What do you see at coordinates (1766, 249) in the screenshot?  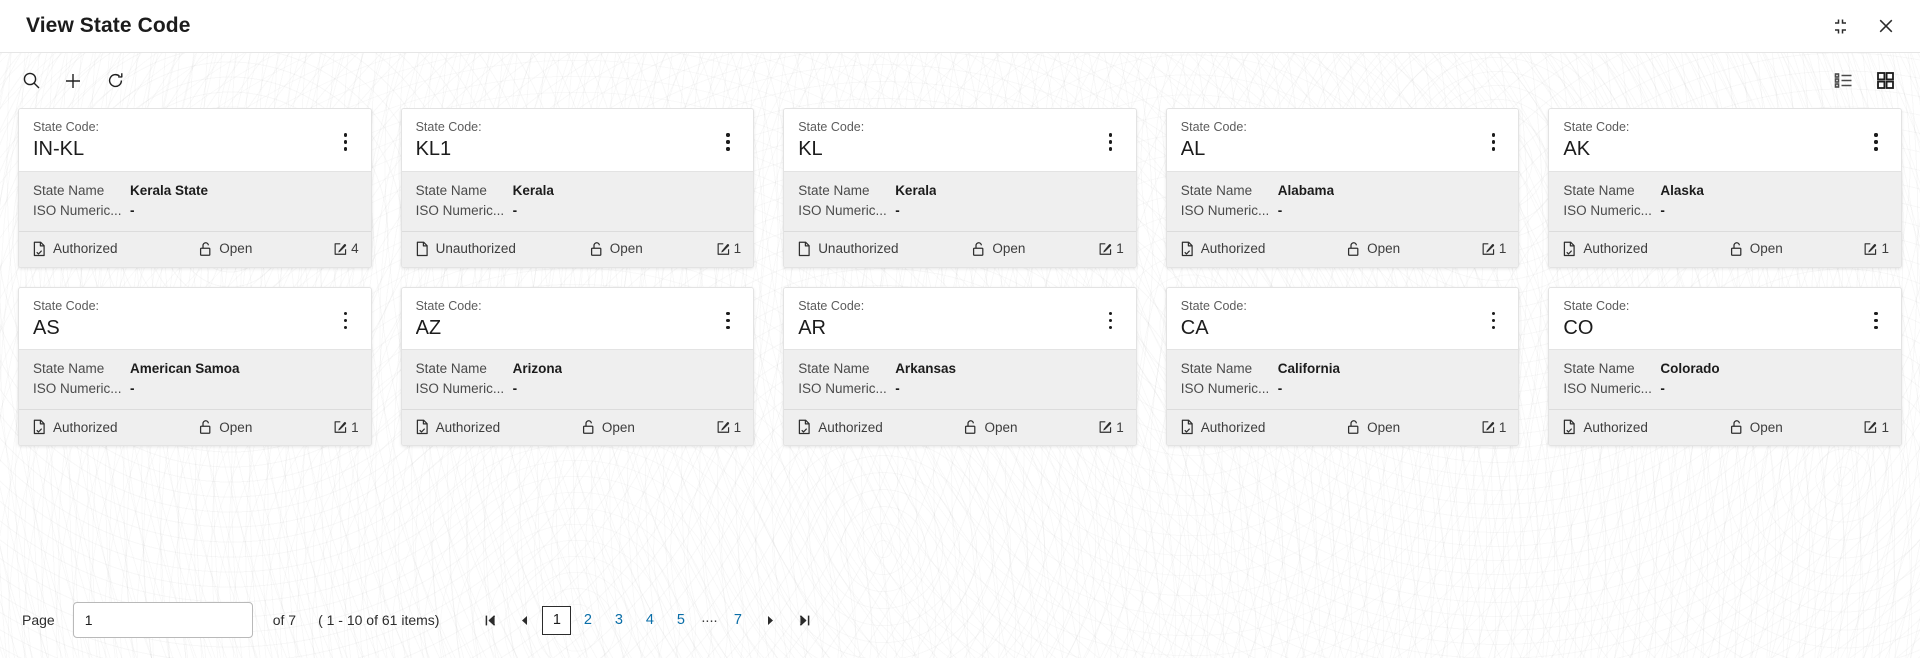 I see `lock-status-label: Open` at bounding box center [1766, 249].